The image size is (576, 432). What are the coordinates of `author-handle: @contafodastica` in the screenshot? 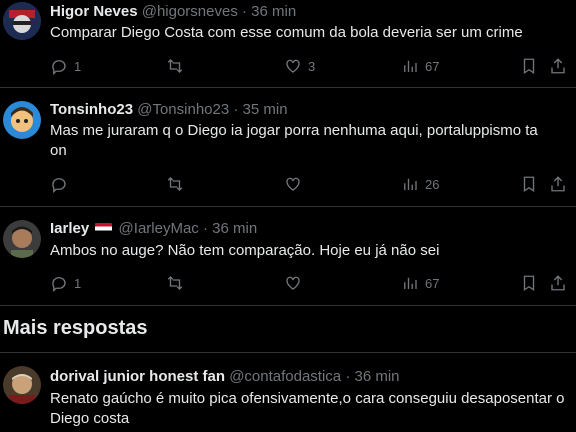 It's located at (285, 376).